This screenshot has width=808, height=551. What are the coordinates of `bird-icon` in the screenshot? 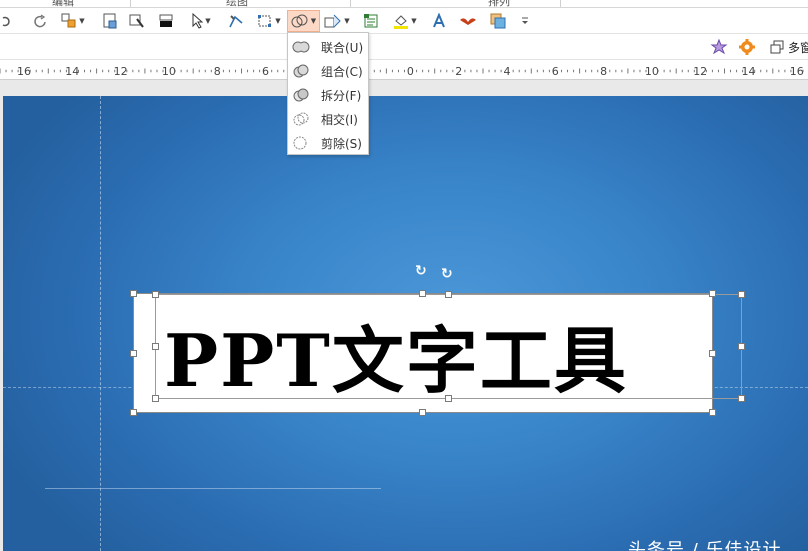 It's located at (468, 21).